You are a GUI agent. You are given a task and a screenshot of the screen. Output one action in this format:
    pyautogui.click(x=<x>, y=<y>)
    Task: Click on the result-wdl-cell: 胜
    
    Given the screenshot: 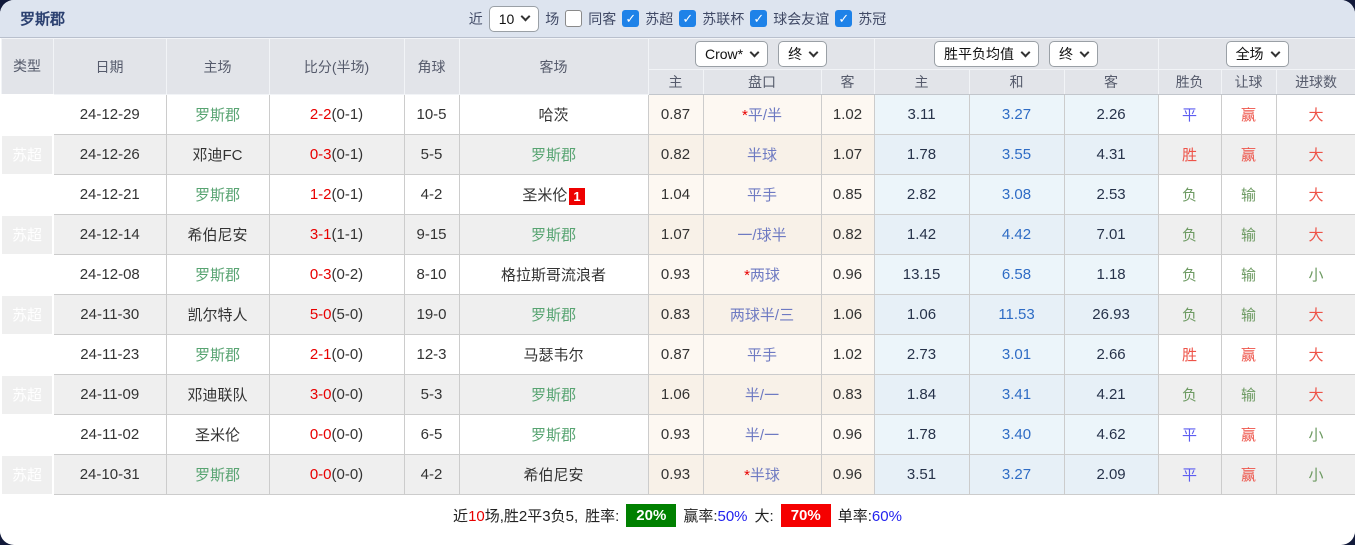 What is the action you would take?
    pyautogui.click(x=1189, y=154)
    